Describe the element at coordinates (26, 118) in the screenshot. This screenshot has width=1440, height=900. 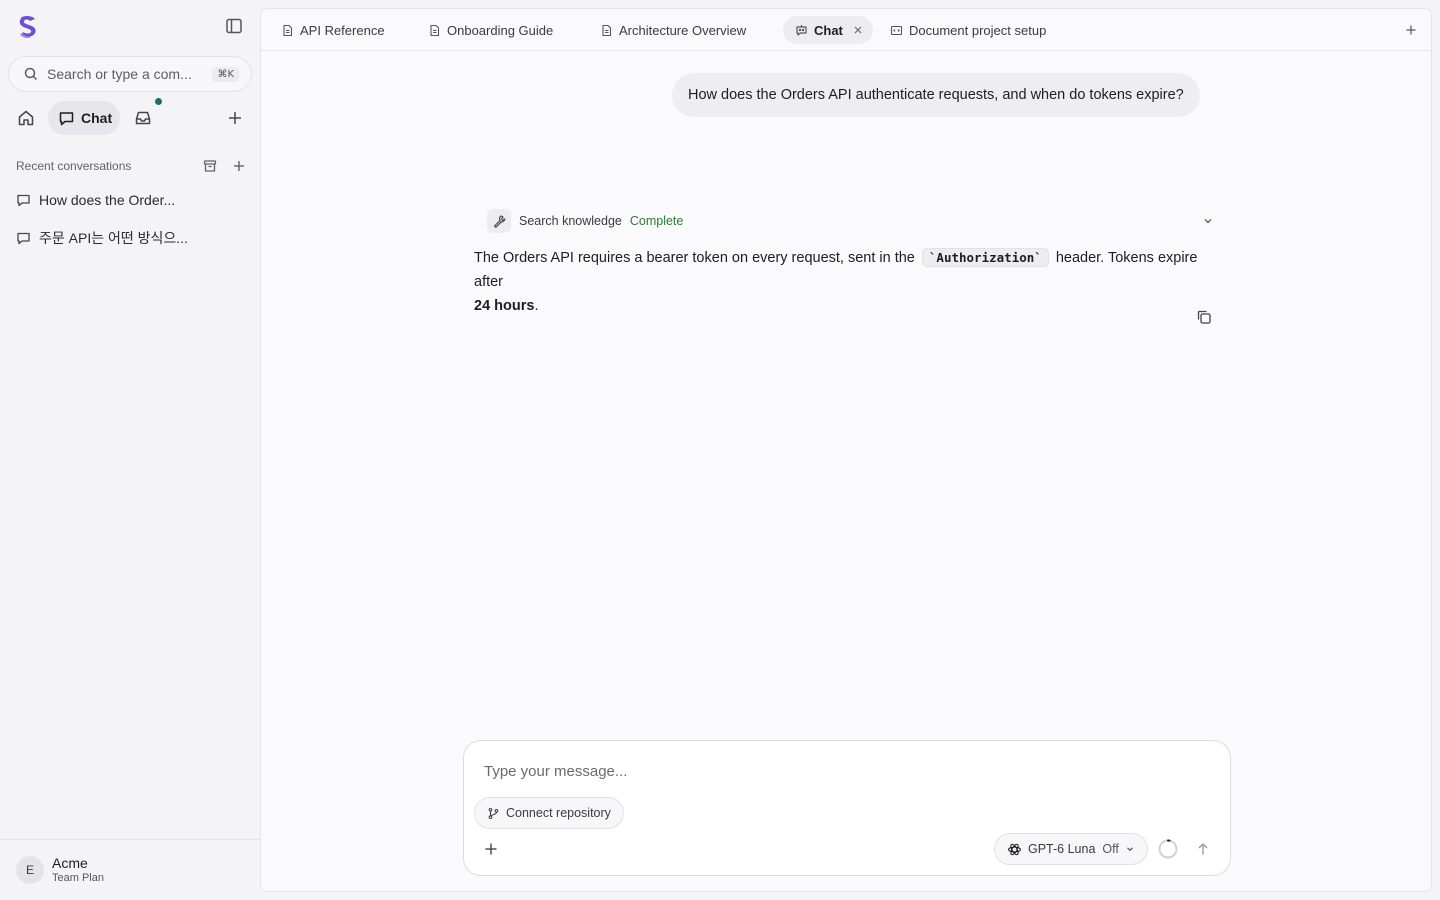
I see `home-icon` at that location.